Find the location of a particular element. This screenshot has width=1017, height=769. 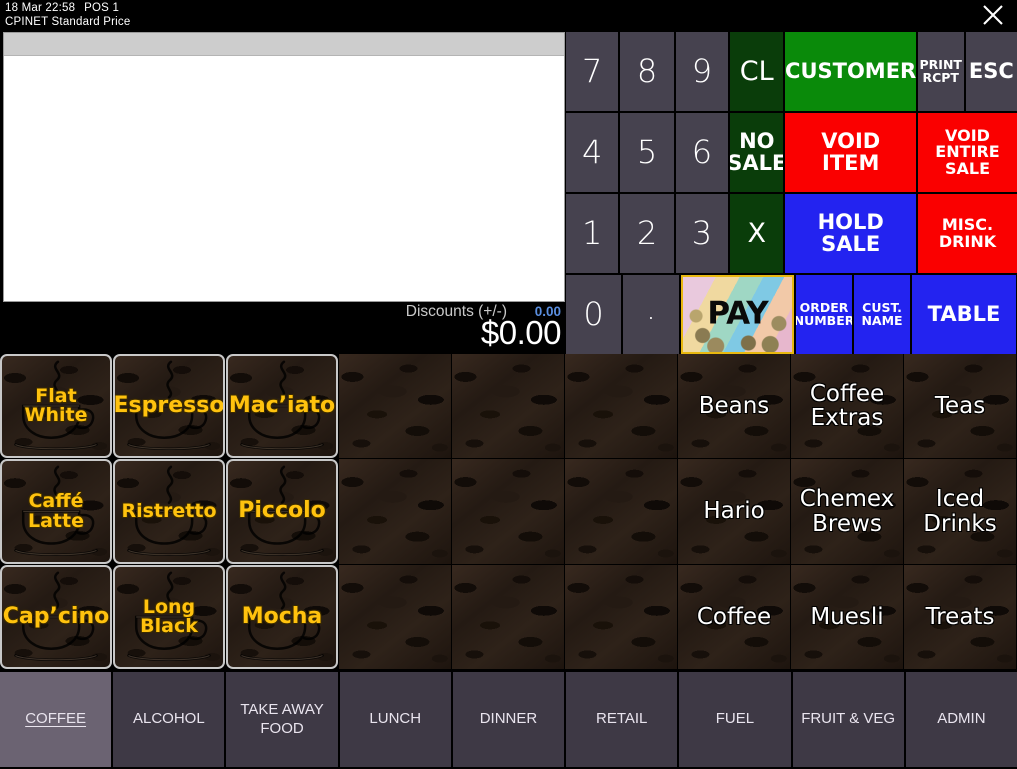

tab-take-away-food: TAKE AWAY FOOD is located at coordinates (282, 719).